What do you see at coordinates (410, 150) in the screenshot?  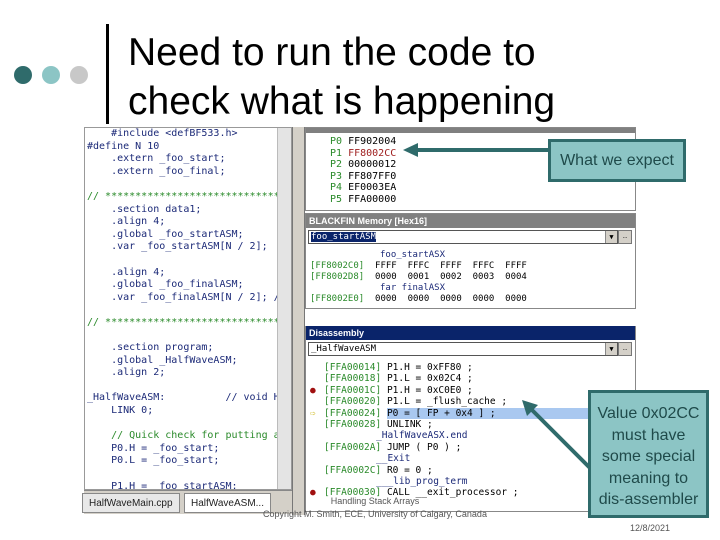 I see `arrowhead-icon` at bounding box center [410, 150].